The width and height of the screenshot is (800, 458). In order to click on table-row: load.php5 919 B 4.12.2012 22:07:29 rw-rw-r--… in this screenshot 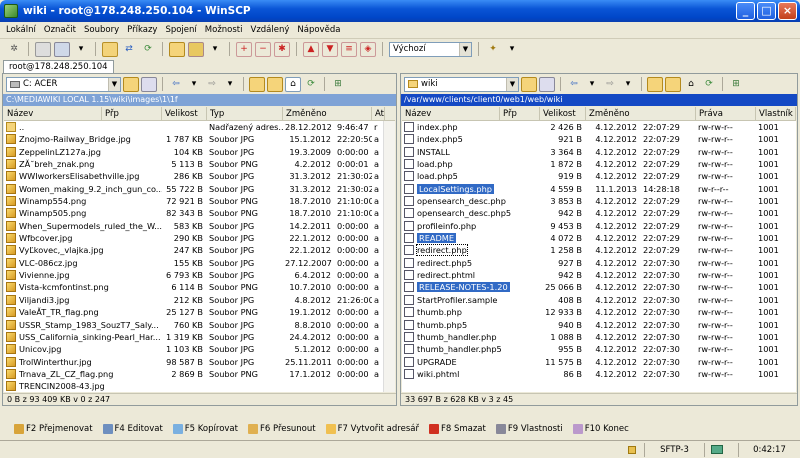, I will do `click(599, 176)`.